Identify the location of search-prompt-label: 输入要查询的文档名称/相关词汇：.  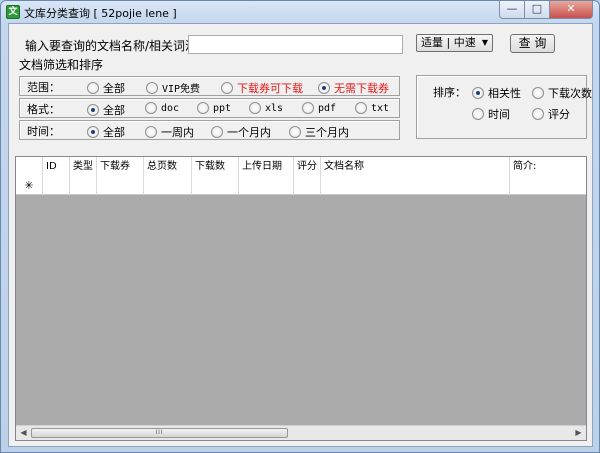
(117, 46).